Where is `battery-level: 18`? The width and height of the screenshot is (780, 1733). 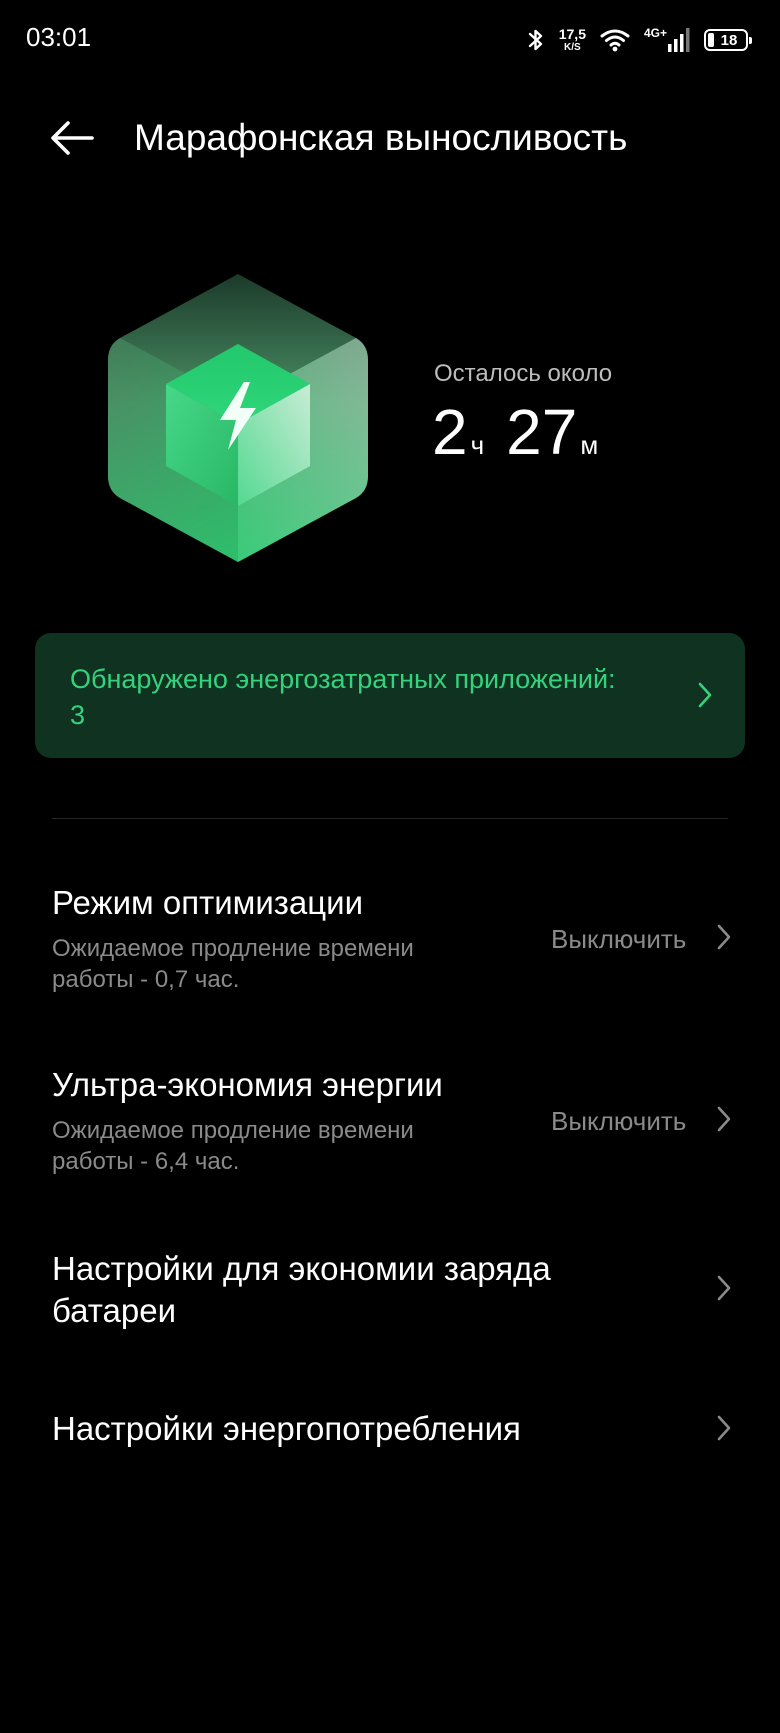
battery-level: 18 is located at coordinates (729, 40).